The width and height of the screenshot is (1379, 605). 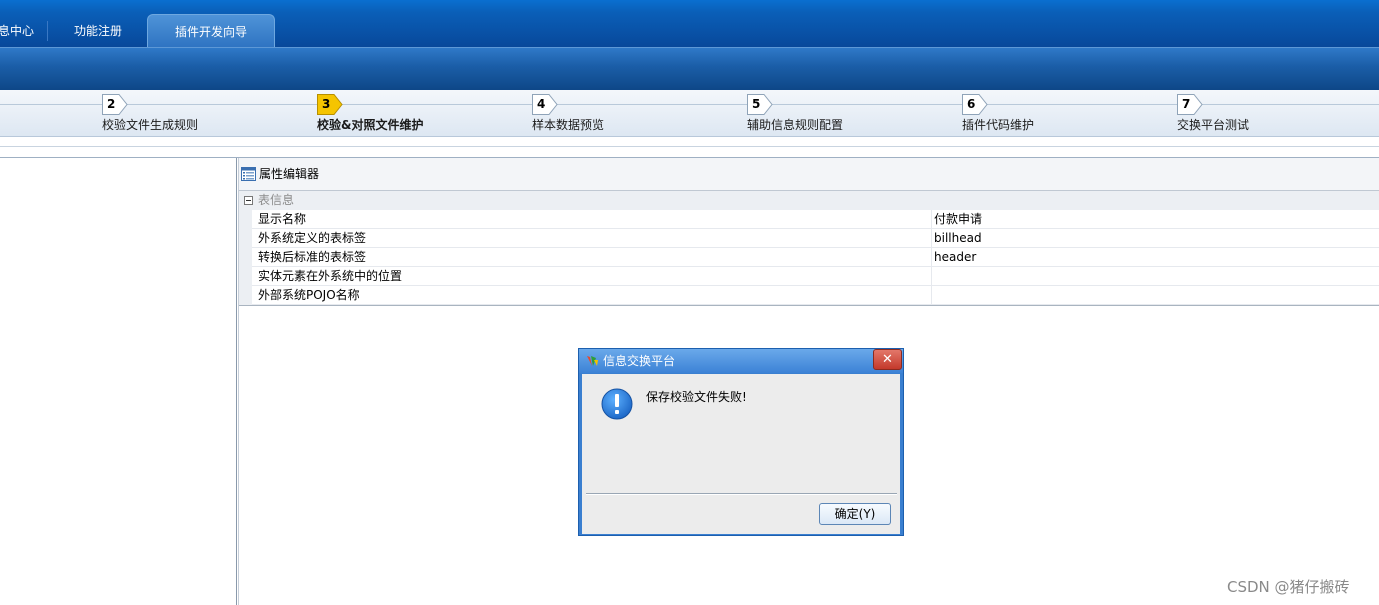 What do you see at coordinates (1062, 114) in the screenshot?
I see `wizard-step-6: 6 插件代码维护` at bounding box center [1062, 114].